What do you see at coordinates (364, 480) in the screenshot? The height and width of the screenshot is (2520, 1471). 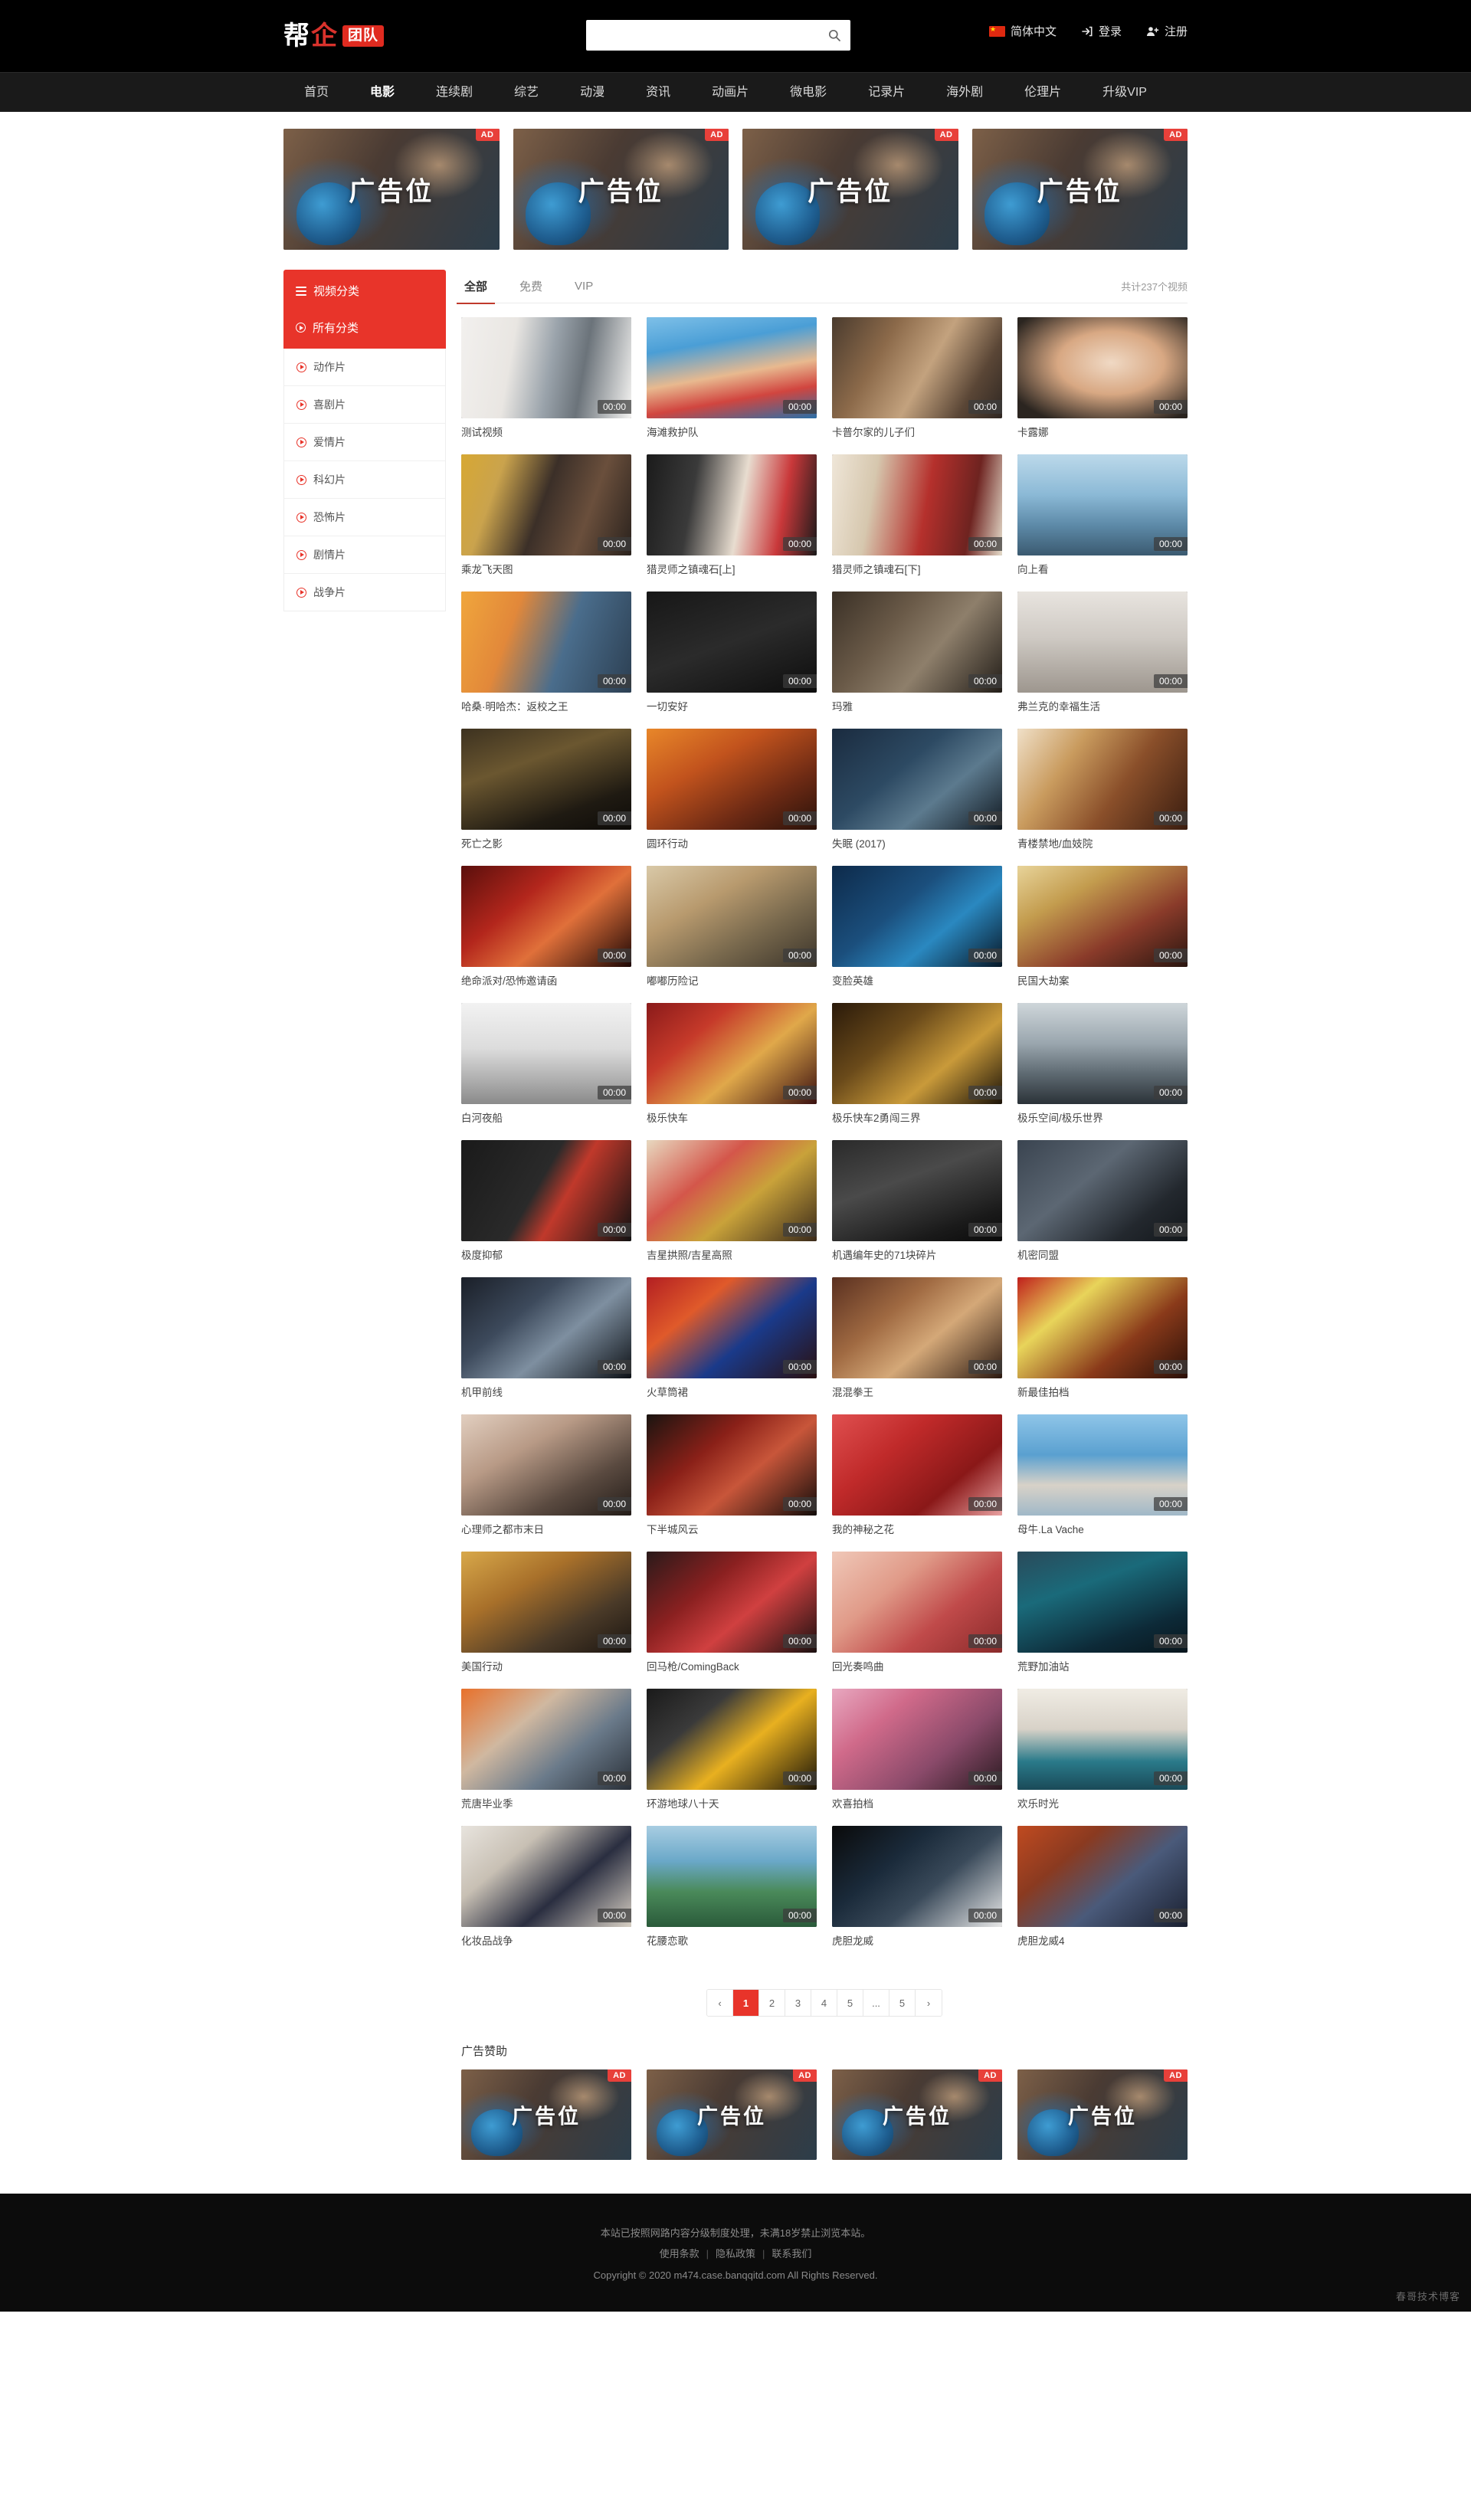 I see `sidebar-item-3: 科幻片` at bounding box center [364, 480].